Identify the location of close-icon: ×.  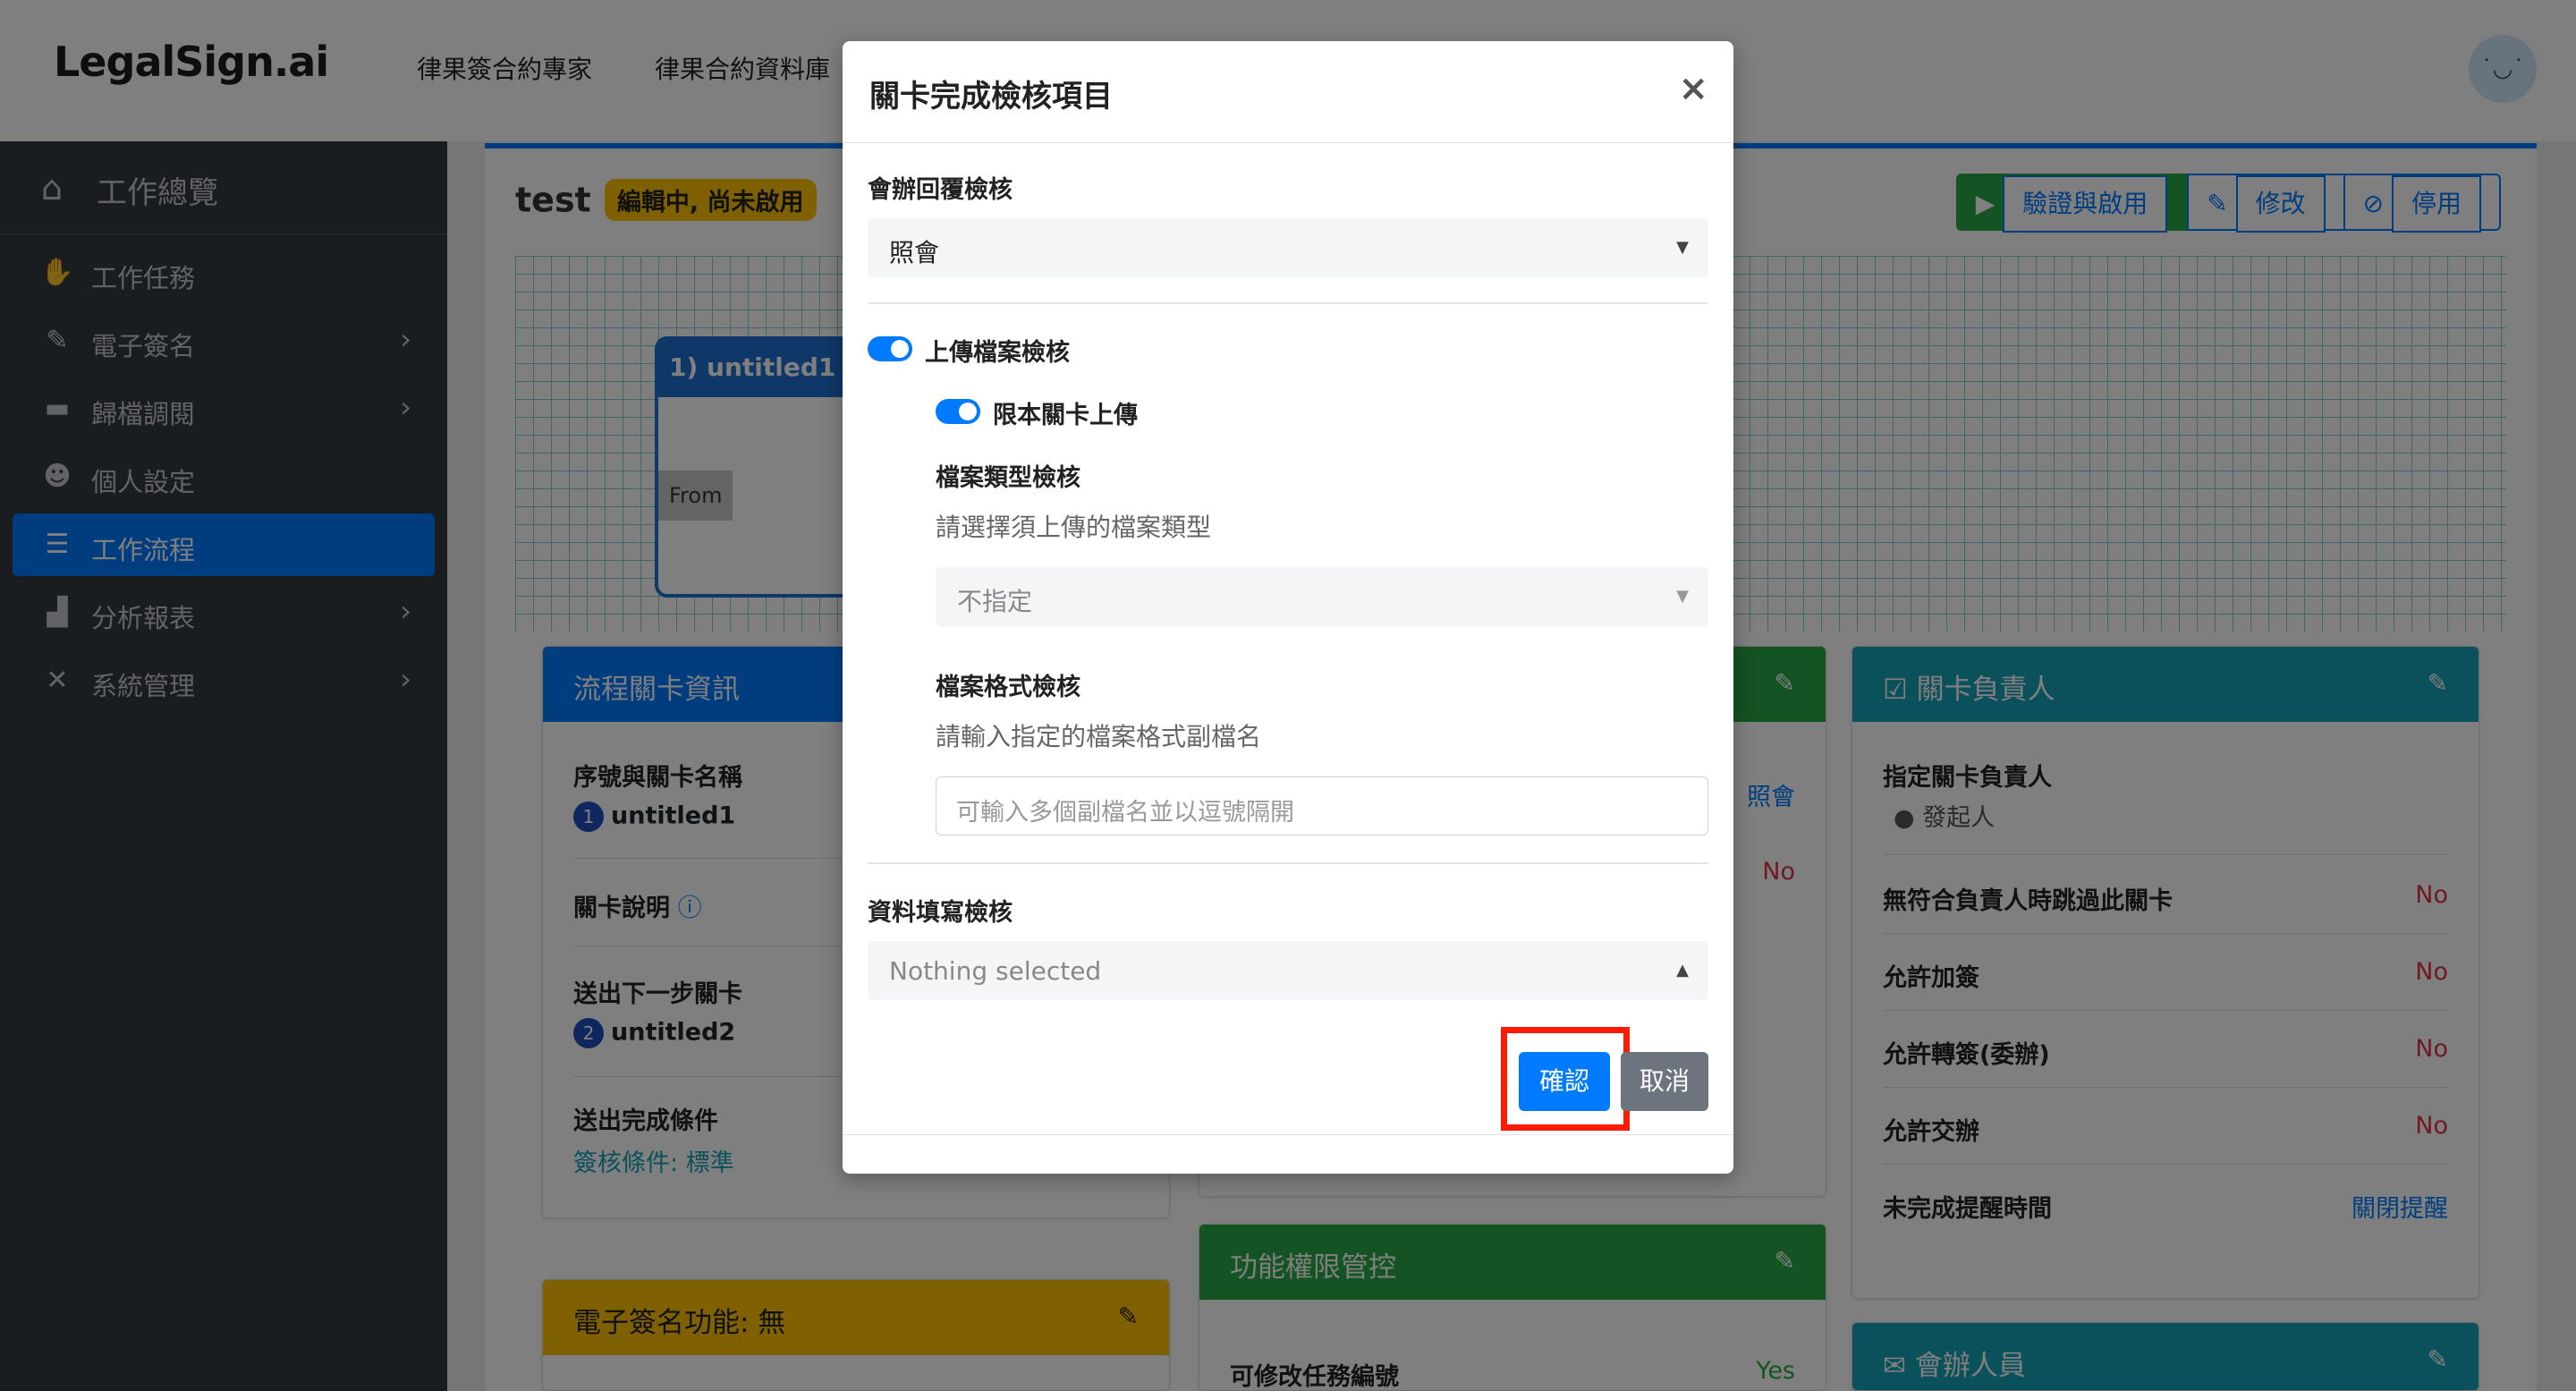
(1693, 88).